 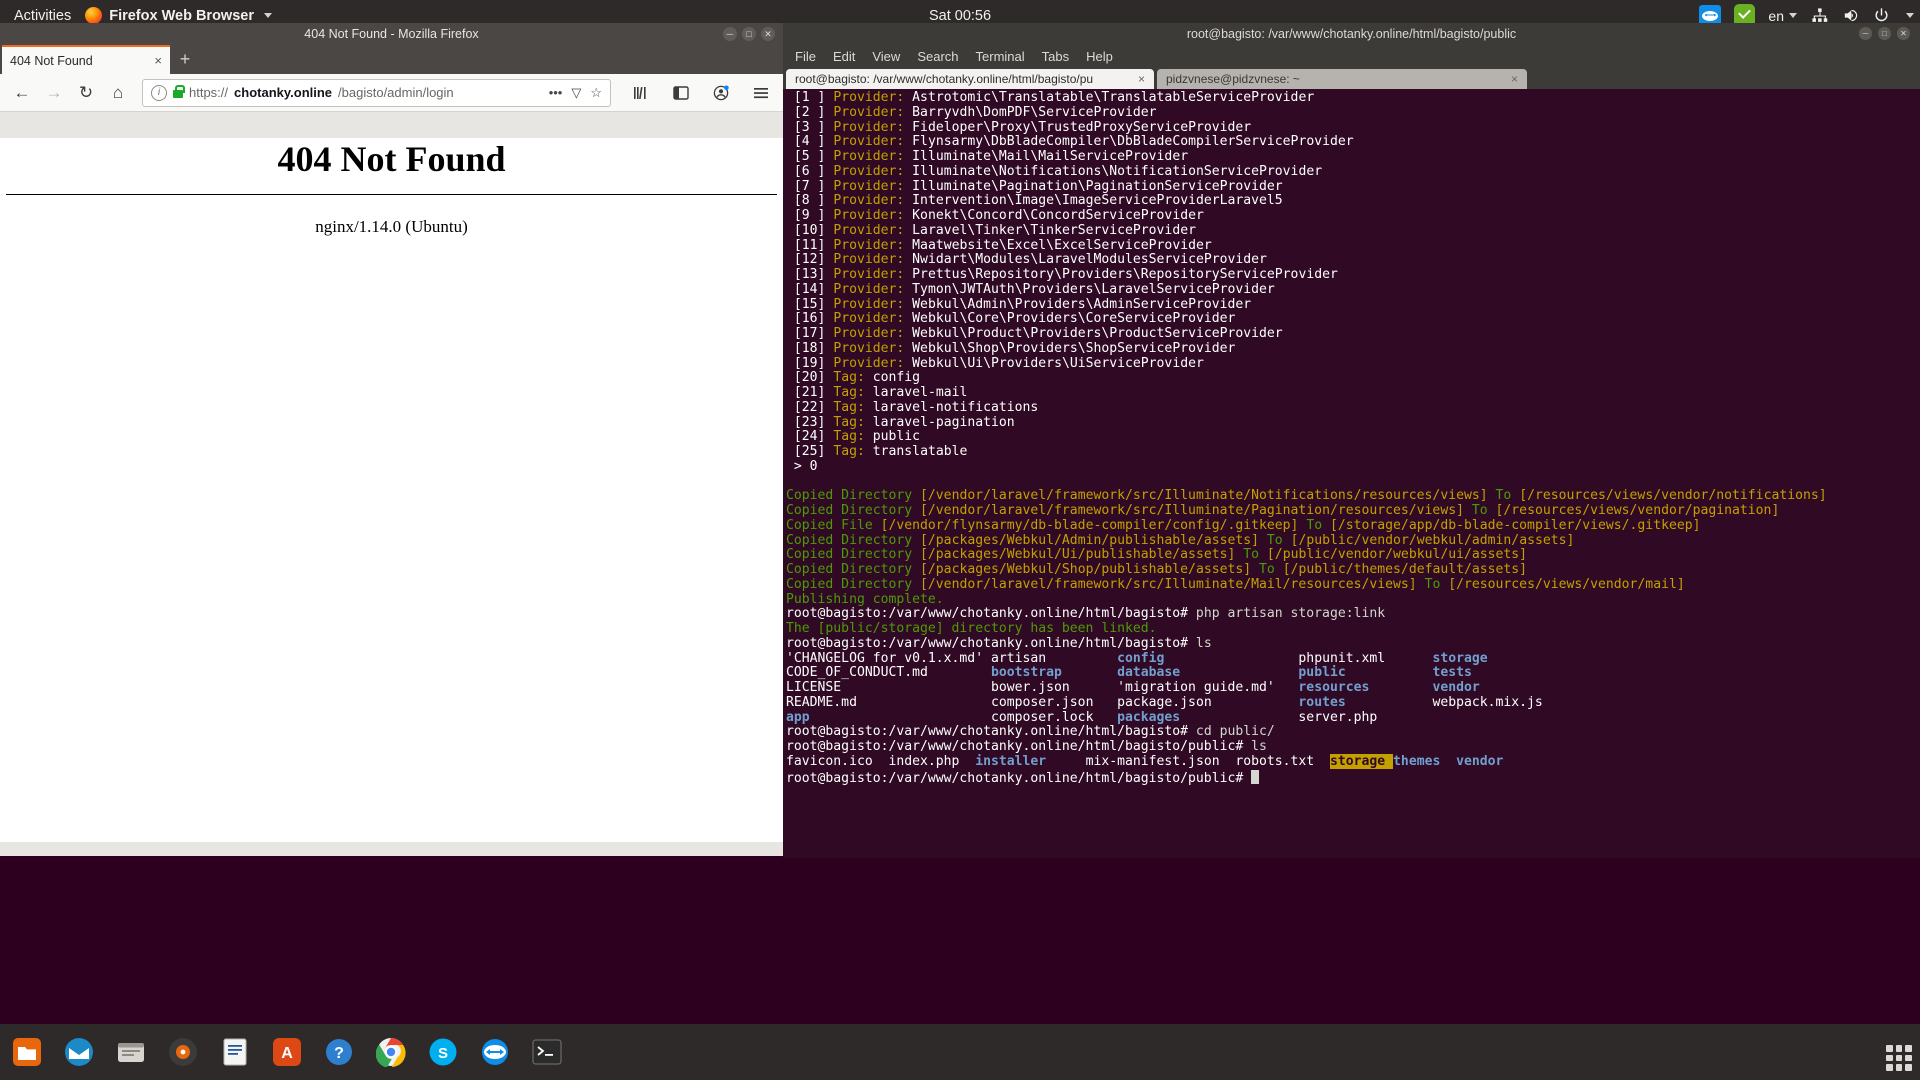 I want to click on active-app-menu: Firefox Web Browser, so click(x=178, y=15).